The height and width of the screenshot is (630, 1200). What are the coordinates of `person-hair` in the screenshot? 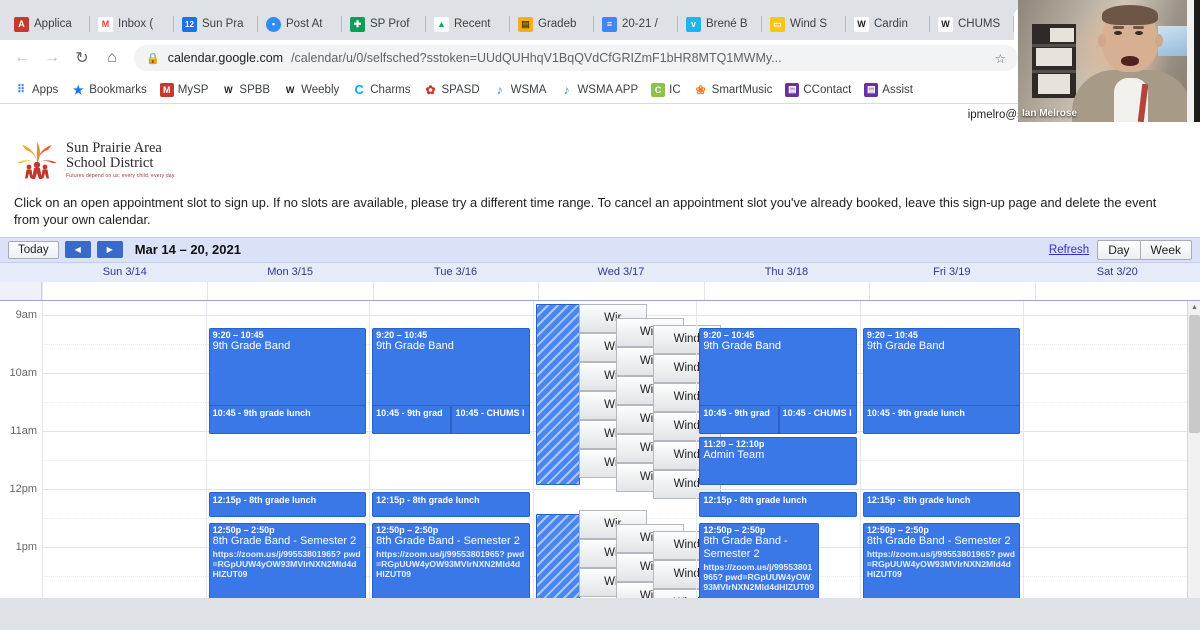 It's located at (1130, 15).